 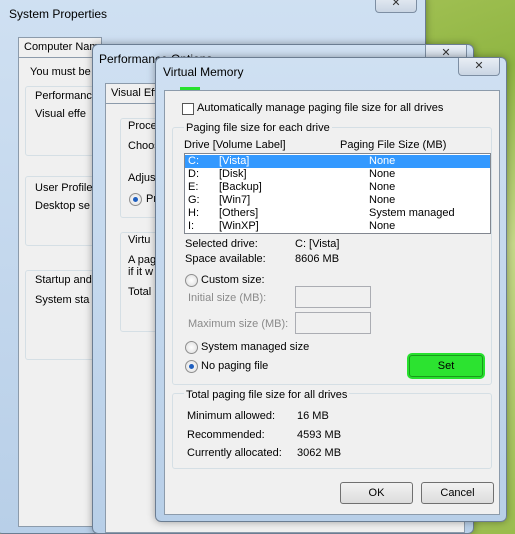 I want to click on recommended-value: 4593 MB, so click(x=319, y=435).